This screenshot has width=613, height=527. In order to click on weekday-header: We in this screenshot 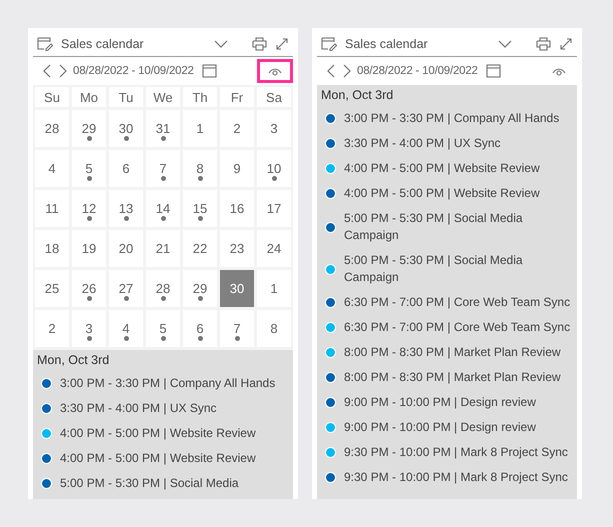, I will do `click(163, 97)`.